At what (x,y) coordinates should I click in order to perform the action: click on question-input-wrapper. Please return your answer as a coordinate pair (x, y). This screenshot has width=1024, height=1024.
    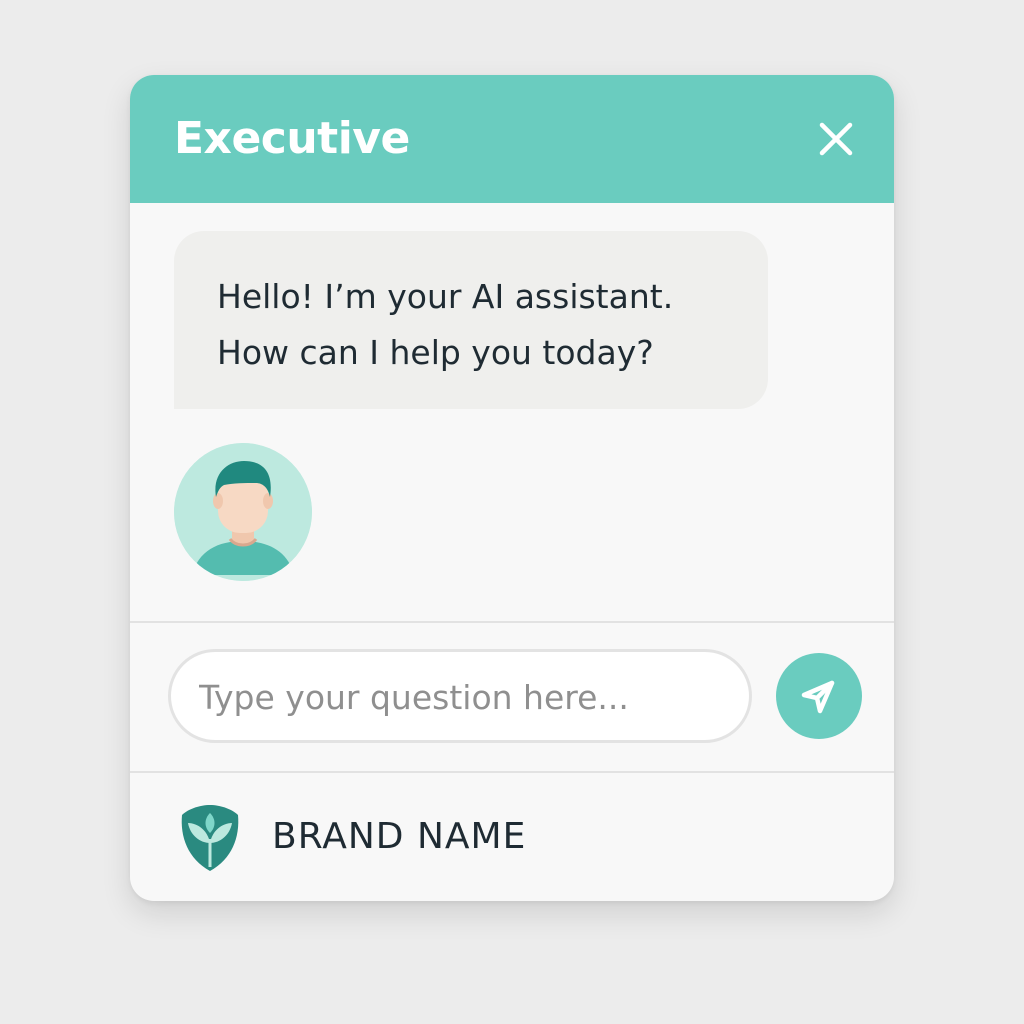
    Looking at the image, I should click on (460, 696).